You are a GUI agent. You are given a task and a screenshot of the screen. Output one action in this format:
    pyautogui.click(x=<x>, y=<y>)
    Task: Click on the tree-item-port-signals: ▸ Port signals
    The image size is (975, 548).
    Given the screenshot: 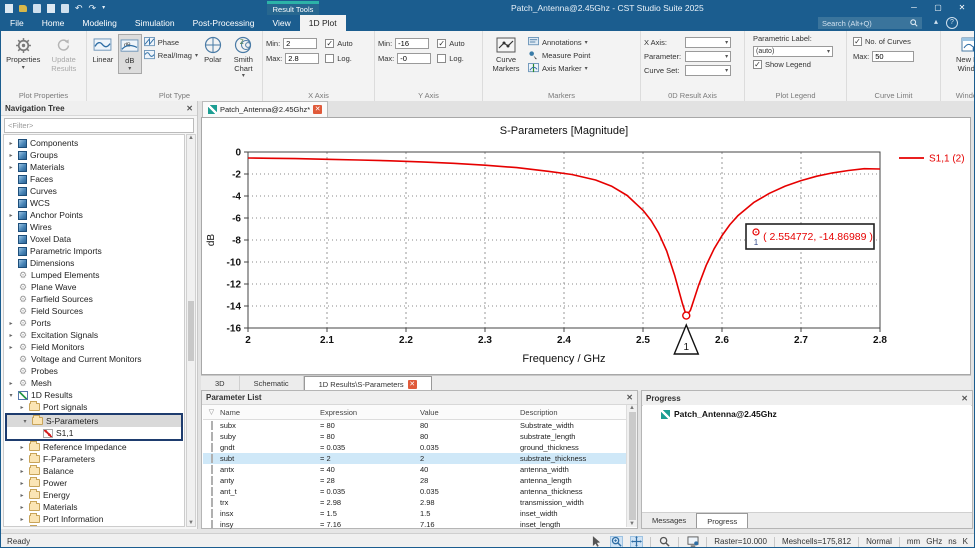 What is the action you would take?
    pyautogui.click(x=94, y=407)
    